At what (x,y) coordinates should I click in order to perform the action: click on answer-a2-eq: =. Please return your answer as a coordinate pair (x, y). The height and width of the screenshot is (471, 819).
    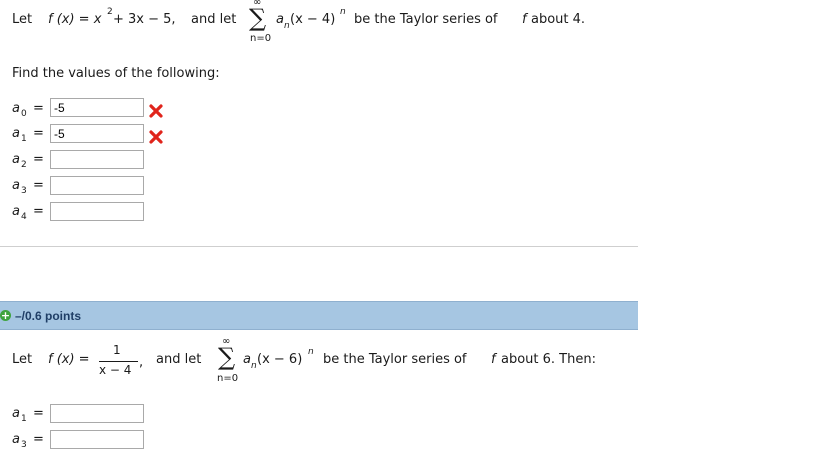
    Looking at the image, I should click on (38, 159).